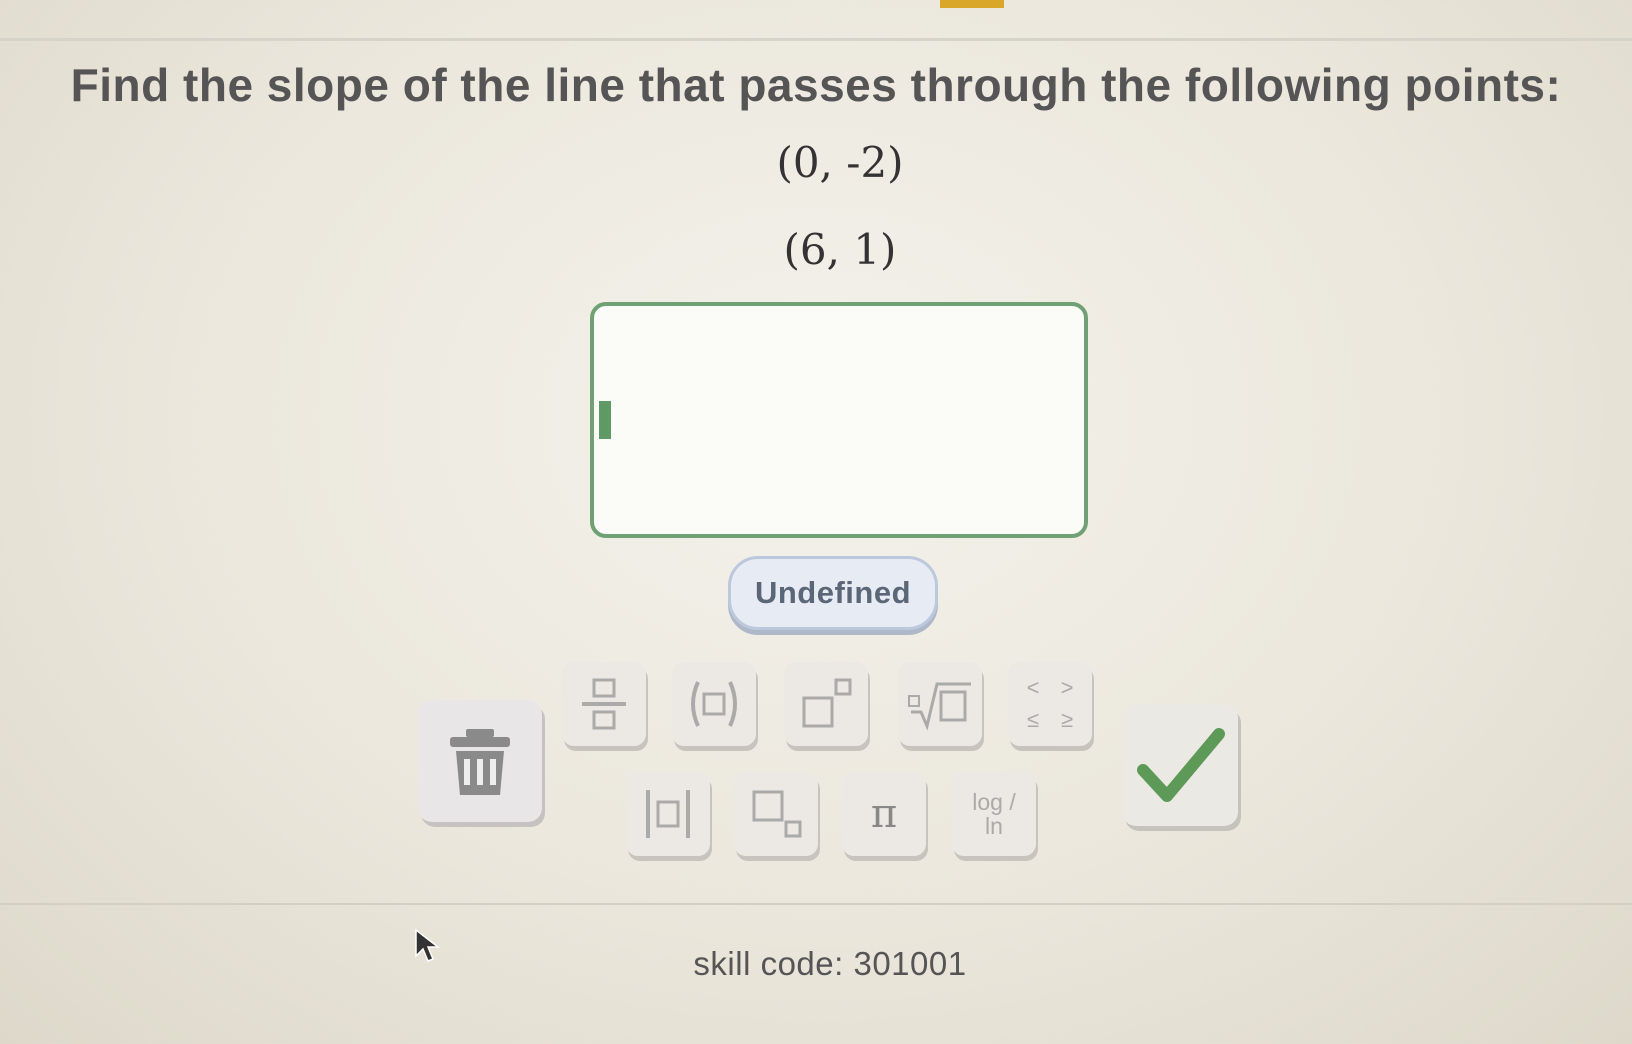 Image resolution: width=1632 pixels, height=1044 pixels. What do you see at coordinates (840, 249) in the screenshot?
I see `point-2: (6, 1)` at bounding box center [840, 249].